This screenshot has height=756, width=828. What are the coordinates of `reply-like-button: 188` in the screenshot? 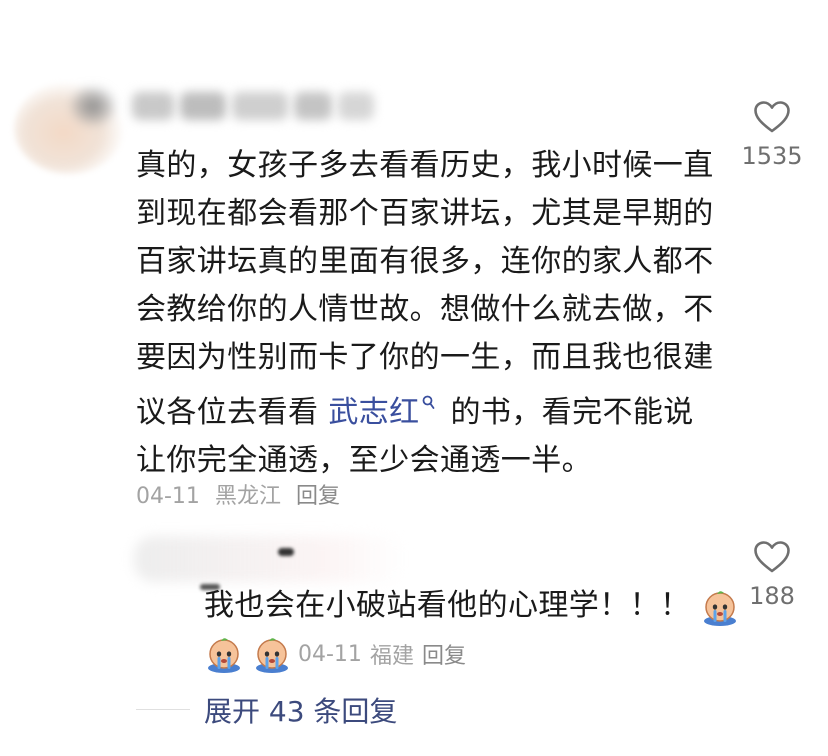 It's located at (772, 575).